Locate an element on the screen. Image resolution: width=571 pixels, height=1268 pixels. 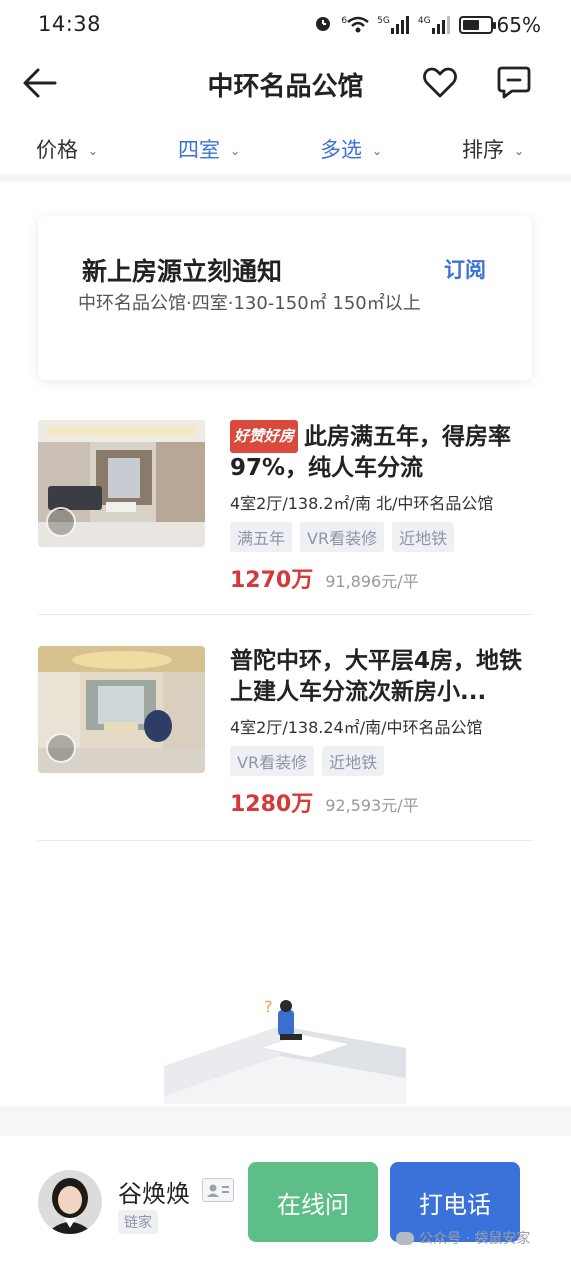
status-icons: 6 5G 4G 65% is located at coordinates (427, 25).